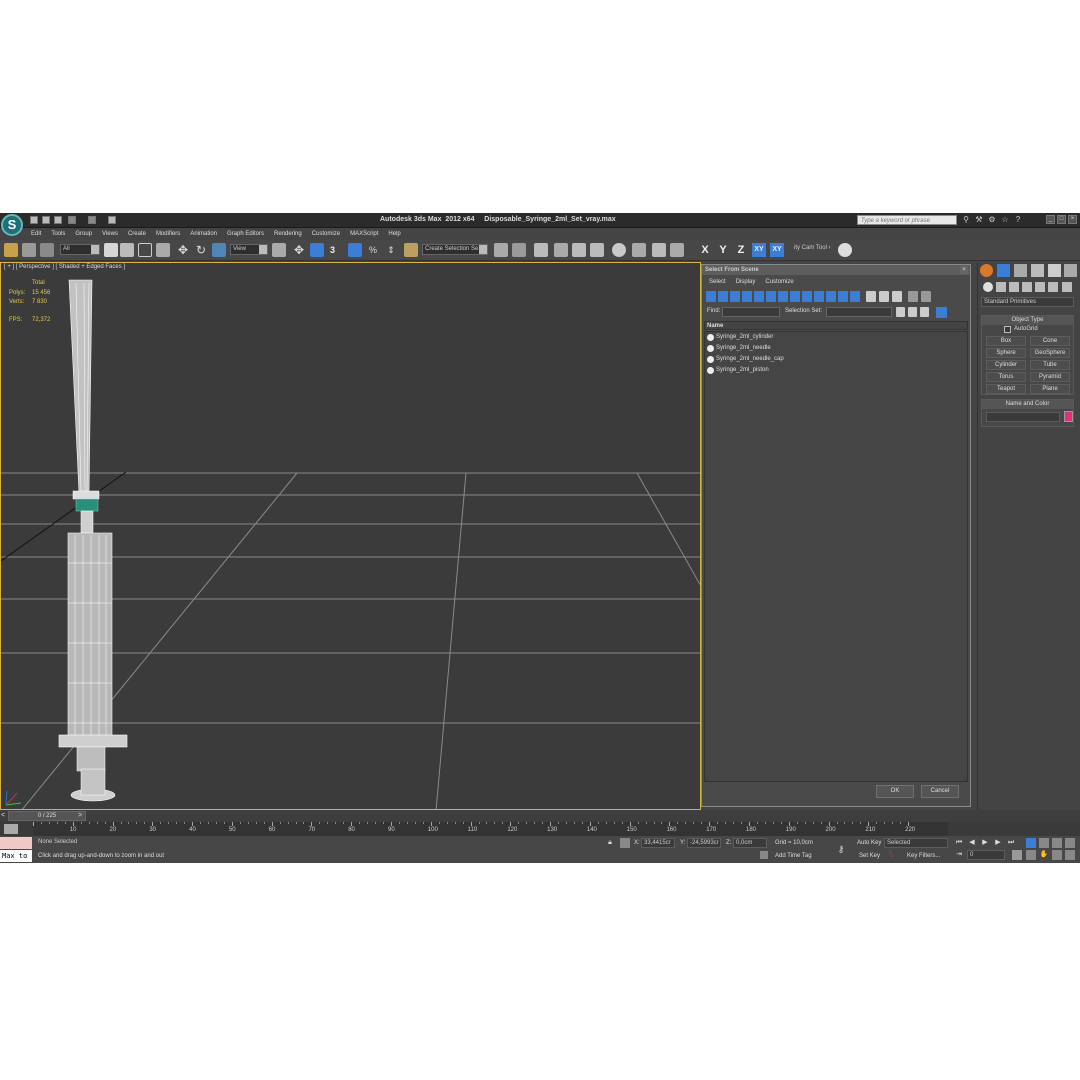 This screenshot has height=1080, width=1080. Describe the element at coordinates (112, 220) in the screenshot. I see `project-folder-icon` at that location.